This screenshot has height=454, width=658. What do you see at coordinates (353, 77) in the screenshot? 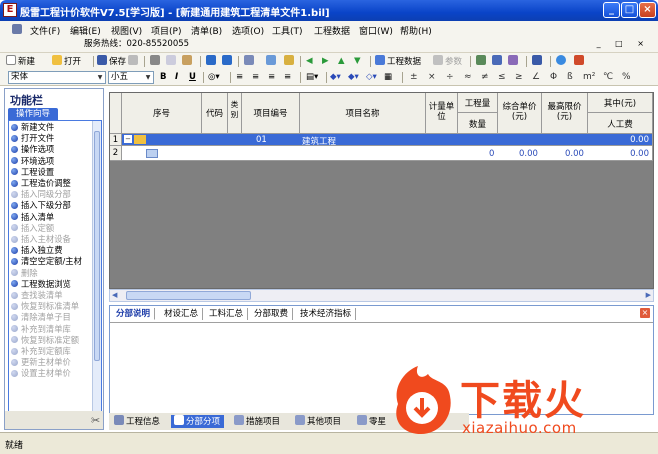
I see `font-color-button: ◆▾` at bounding box center [353, 77].